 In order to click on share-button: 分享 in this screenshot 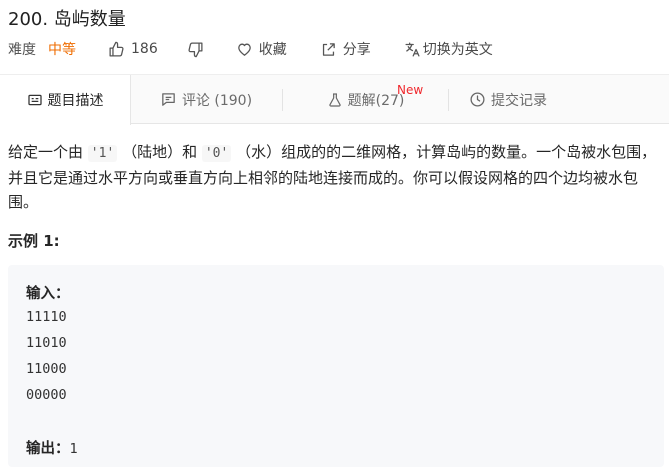, I will do `click(345, 49)`.